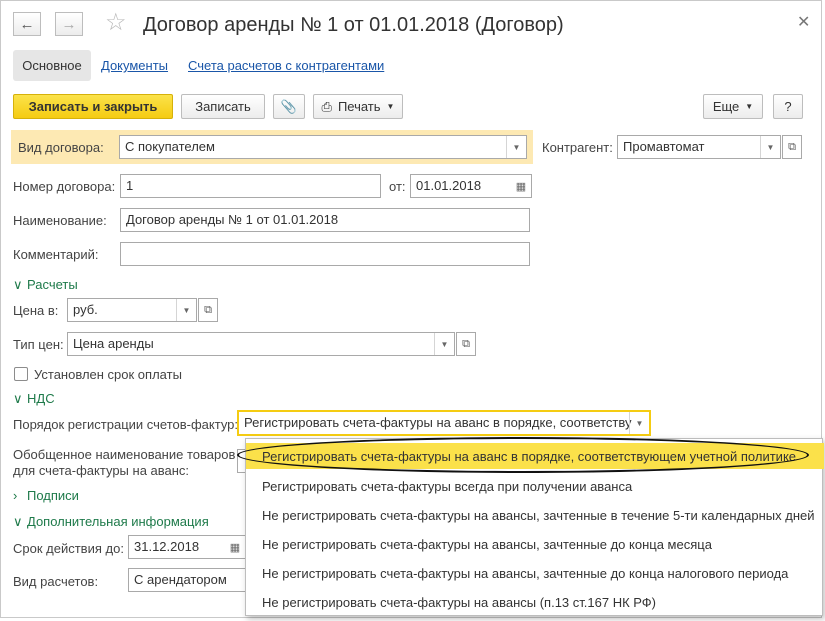 The width and height of the screenshot is (825, 621). I want to click on valid-until-input: 31.12.2018 ▦, so click(187, 547).